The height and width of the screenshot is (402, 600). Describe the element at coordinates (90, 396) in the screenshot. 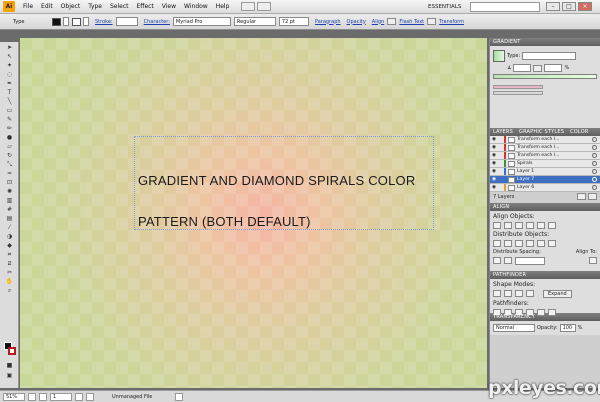

I see `last-artboard-icon` at that location.